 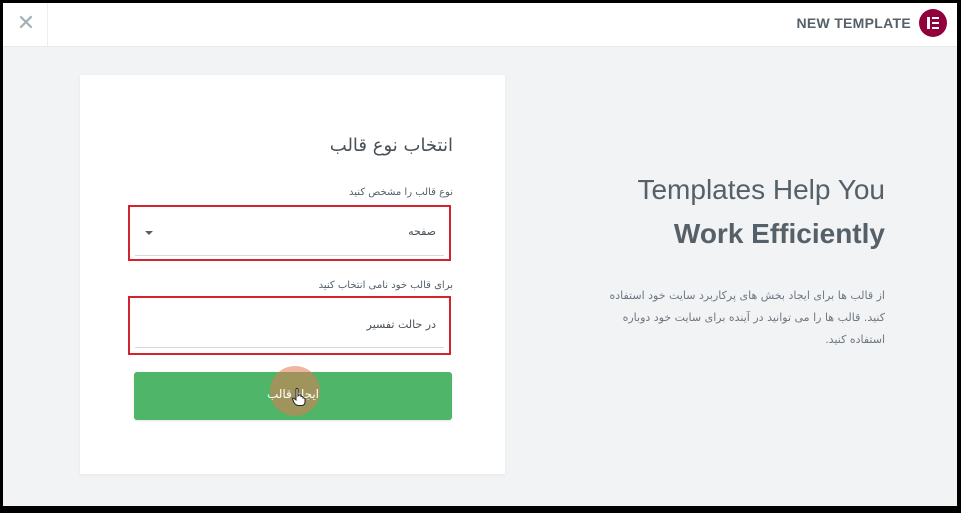 What do you see at coordinates (853, 23) in the screenshot?
I see `modal-title: NEW TEMPLATE` at bounding box center [853, 23].